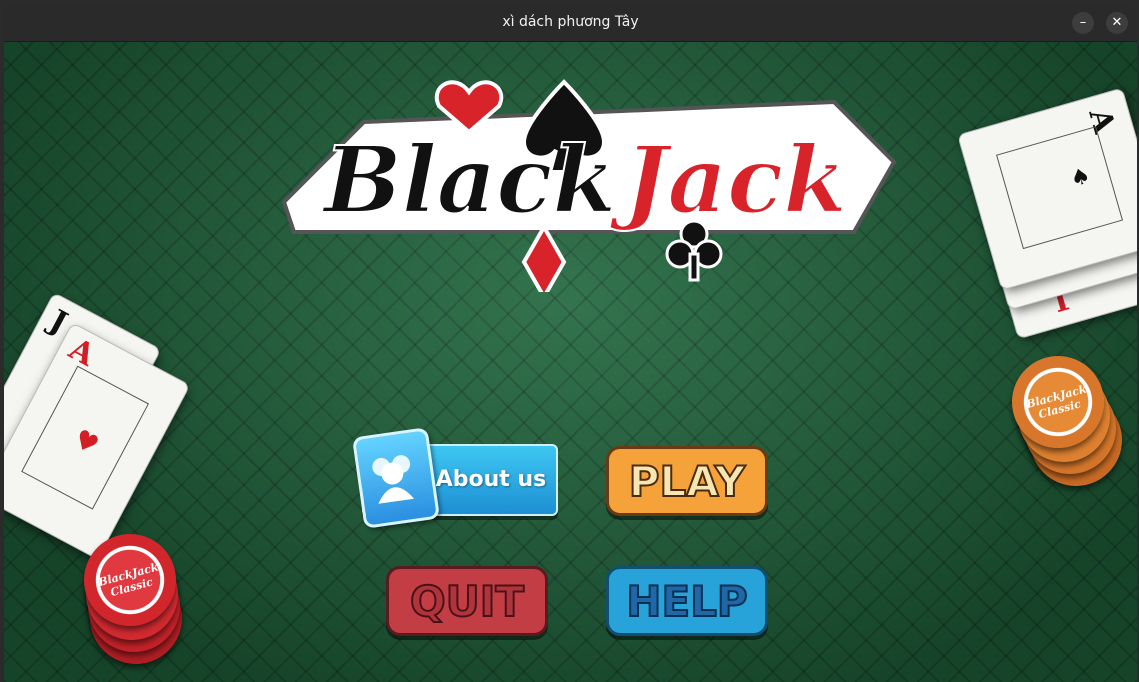 The height and width of the screenshot is (682, 1139). I want to click on about-us-button: About us, so click(454, 478).